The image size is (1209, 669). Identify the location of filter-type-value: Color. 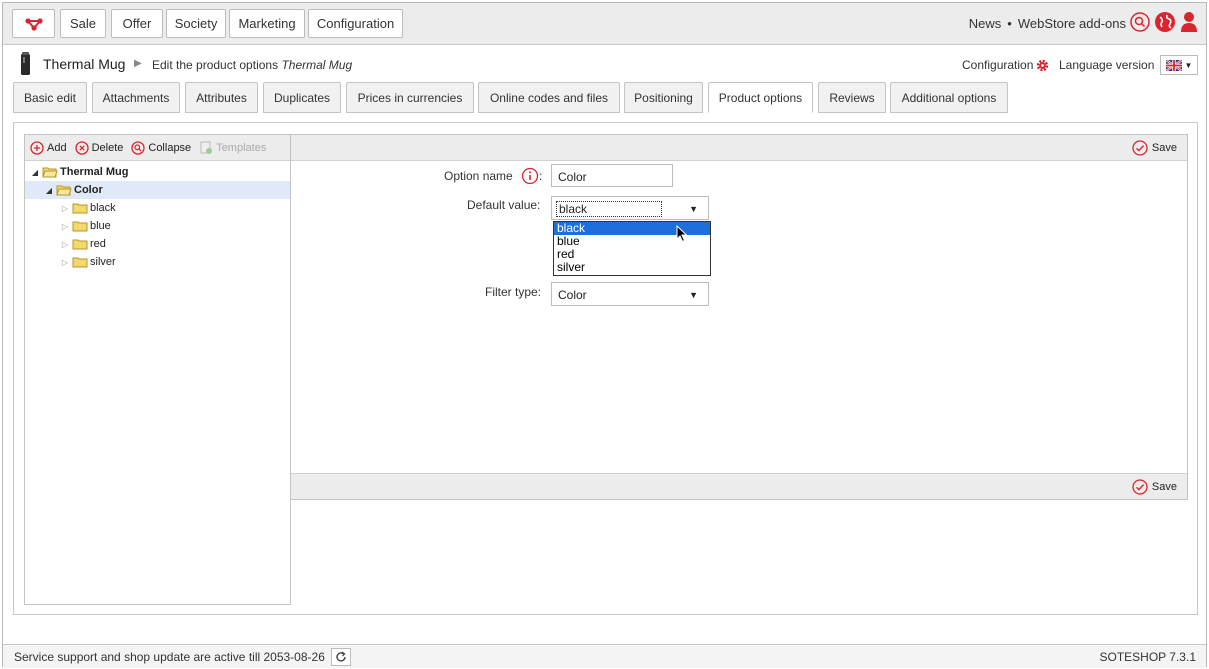
(572, 295).